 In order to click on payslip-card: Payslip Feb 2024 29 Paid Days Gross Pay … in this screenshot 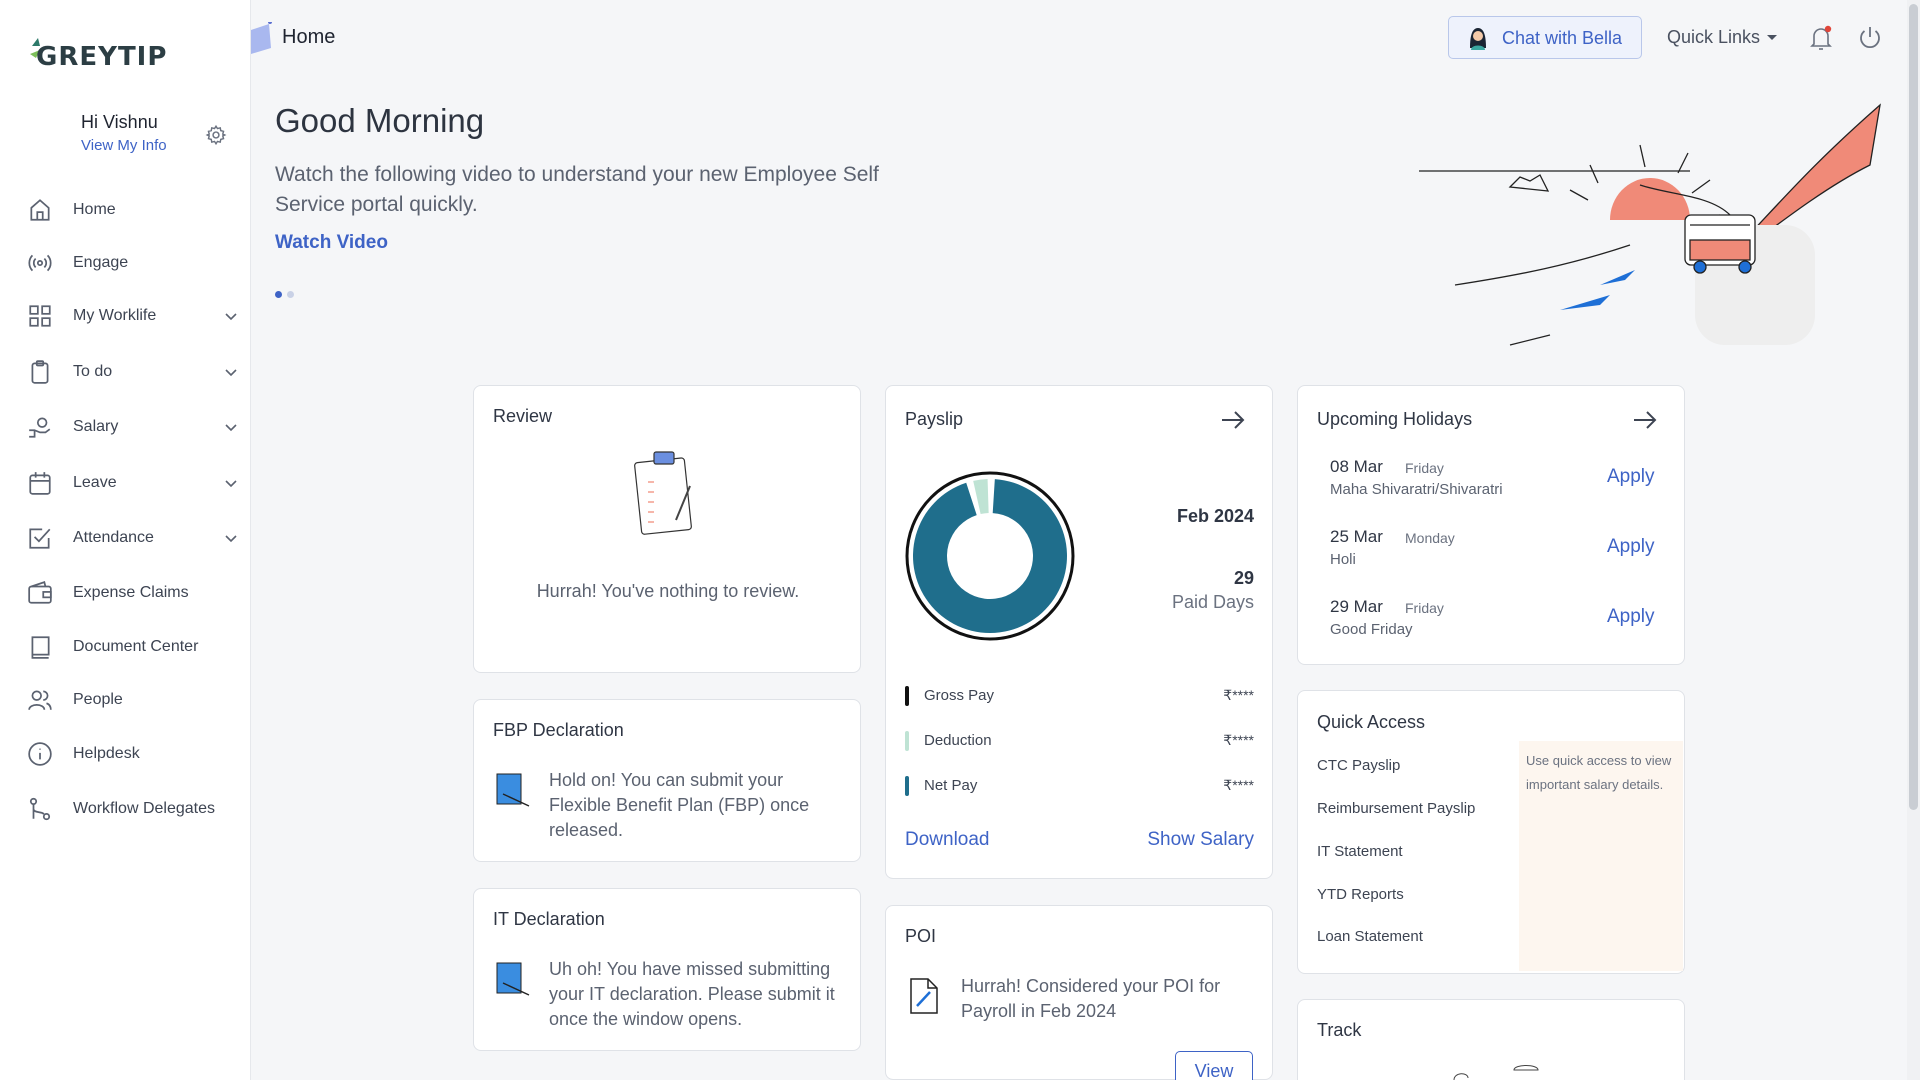, I will do `click(1079, 632)`.